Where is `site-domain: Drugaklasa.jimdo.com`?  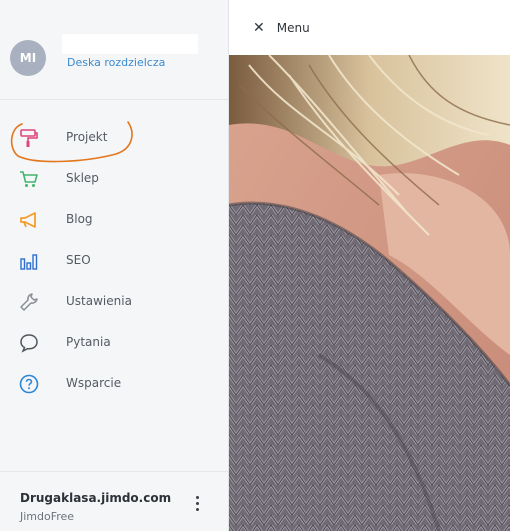
site-domain: Drugaklasa.jimdo.com is located at coordinates (95, 498).